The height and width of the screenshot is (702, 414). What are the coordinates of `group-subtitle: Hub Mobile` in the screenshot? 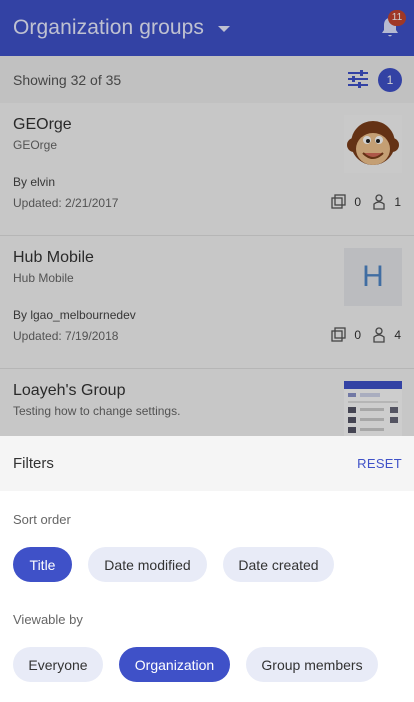 It's located at (43, 278).